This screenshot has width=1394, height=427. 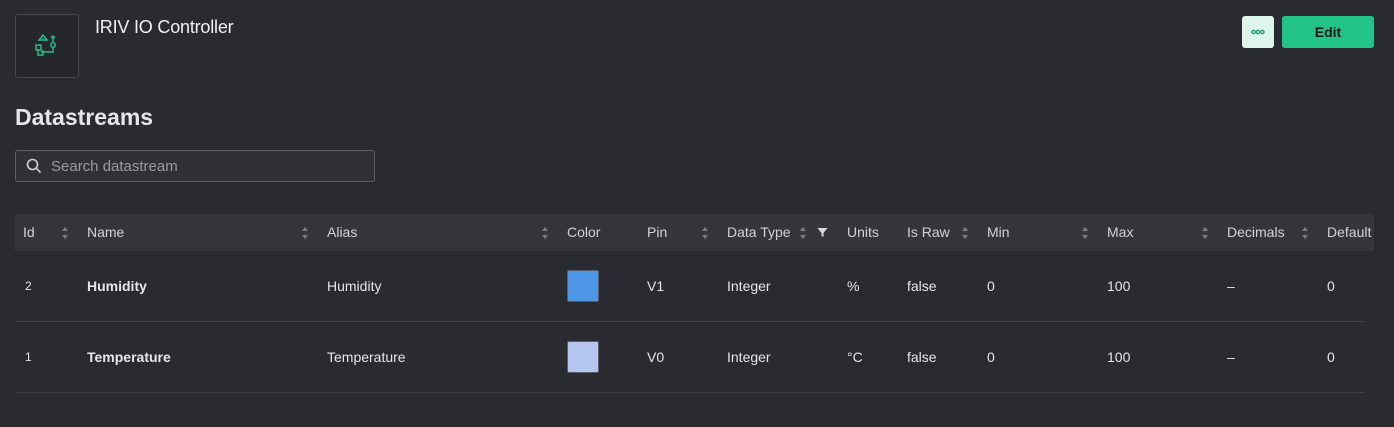 What do you see at coordinates (822, 232) in the screenshot?
I see `filter-icon` at bounding box center [822, 232].